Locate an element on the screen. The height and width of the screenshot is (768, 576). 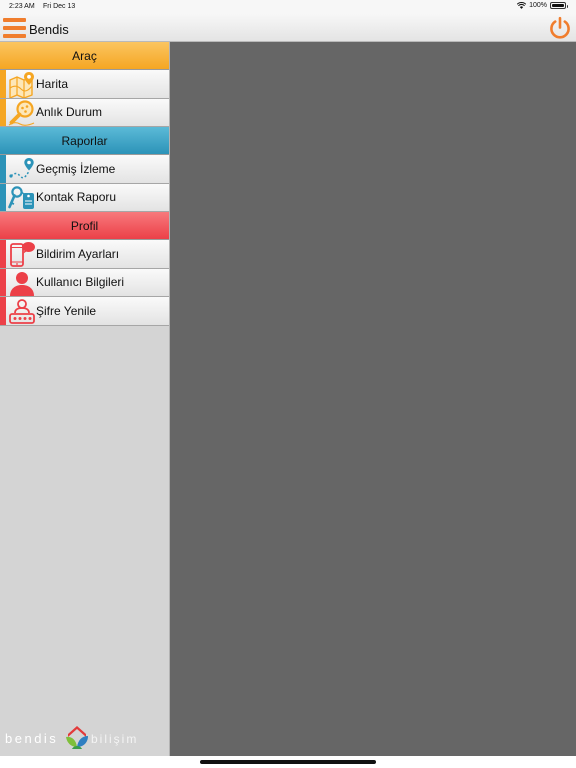
section-title: Raporlar is located at coordinates (84, 140).